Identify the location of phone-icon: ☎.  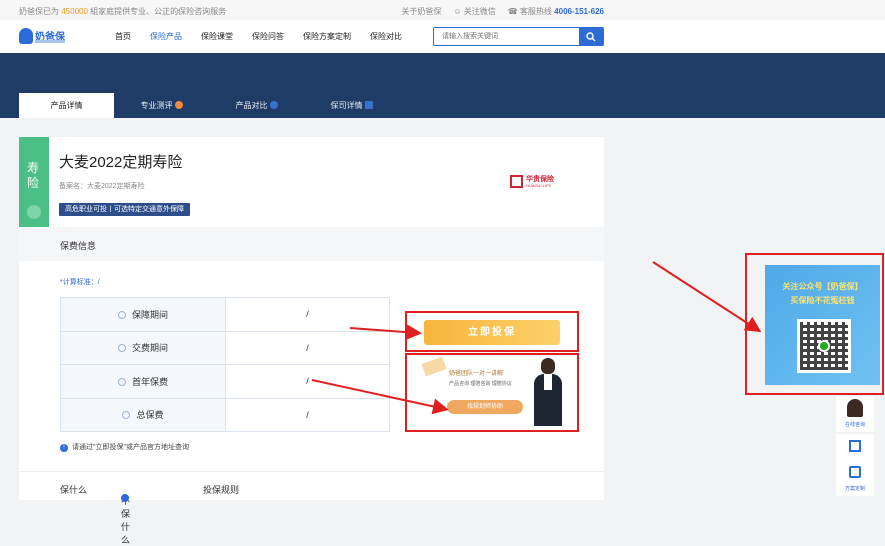
(512, 11).